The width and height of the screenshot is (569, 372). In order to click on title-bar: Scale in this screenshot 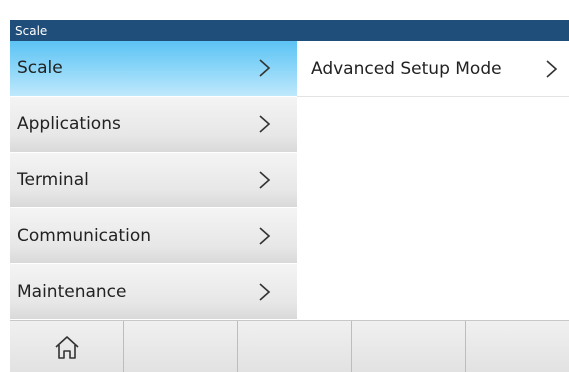, I will do `click(289, 30)`.